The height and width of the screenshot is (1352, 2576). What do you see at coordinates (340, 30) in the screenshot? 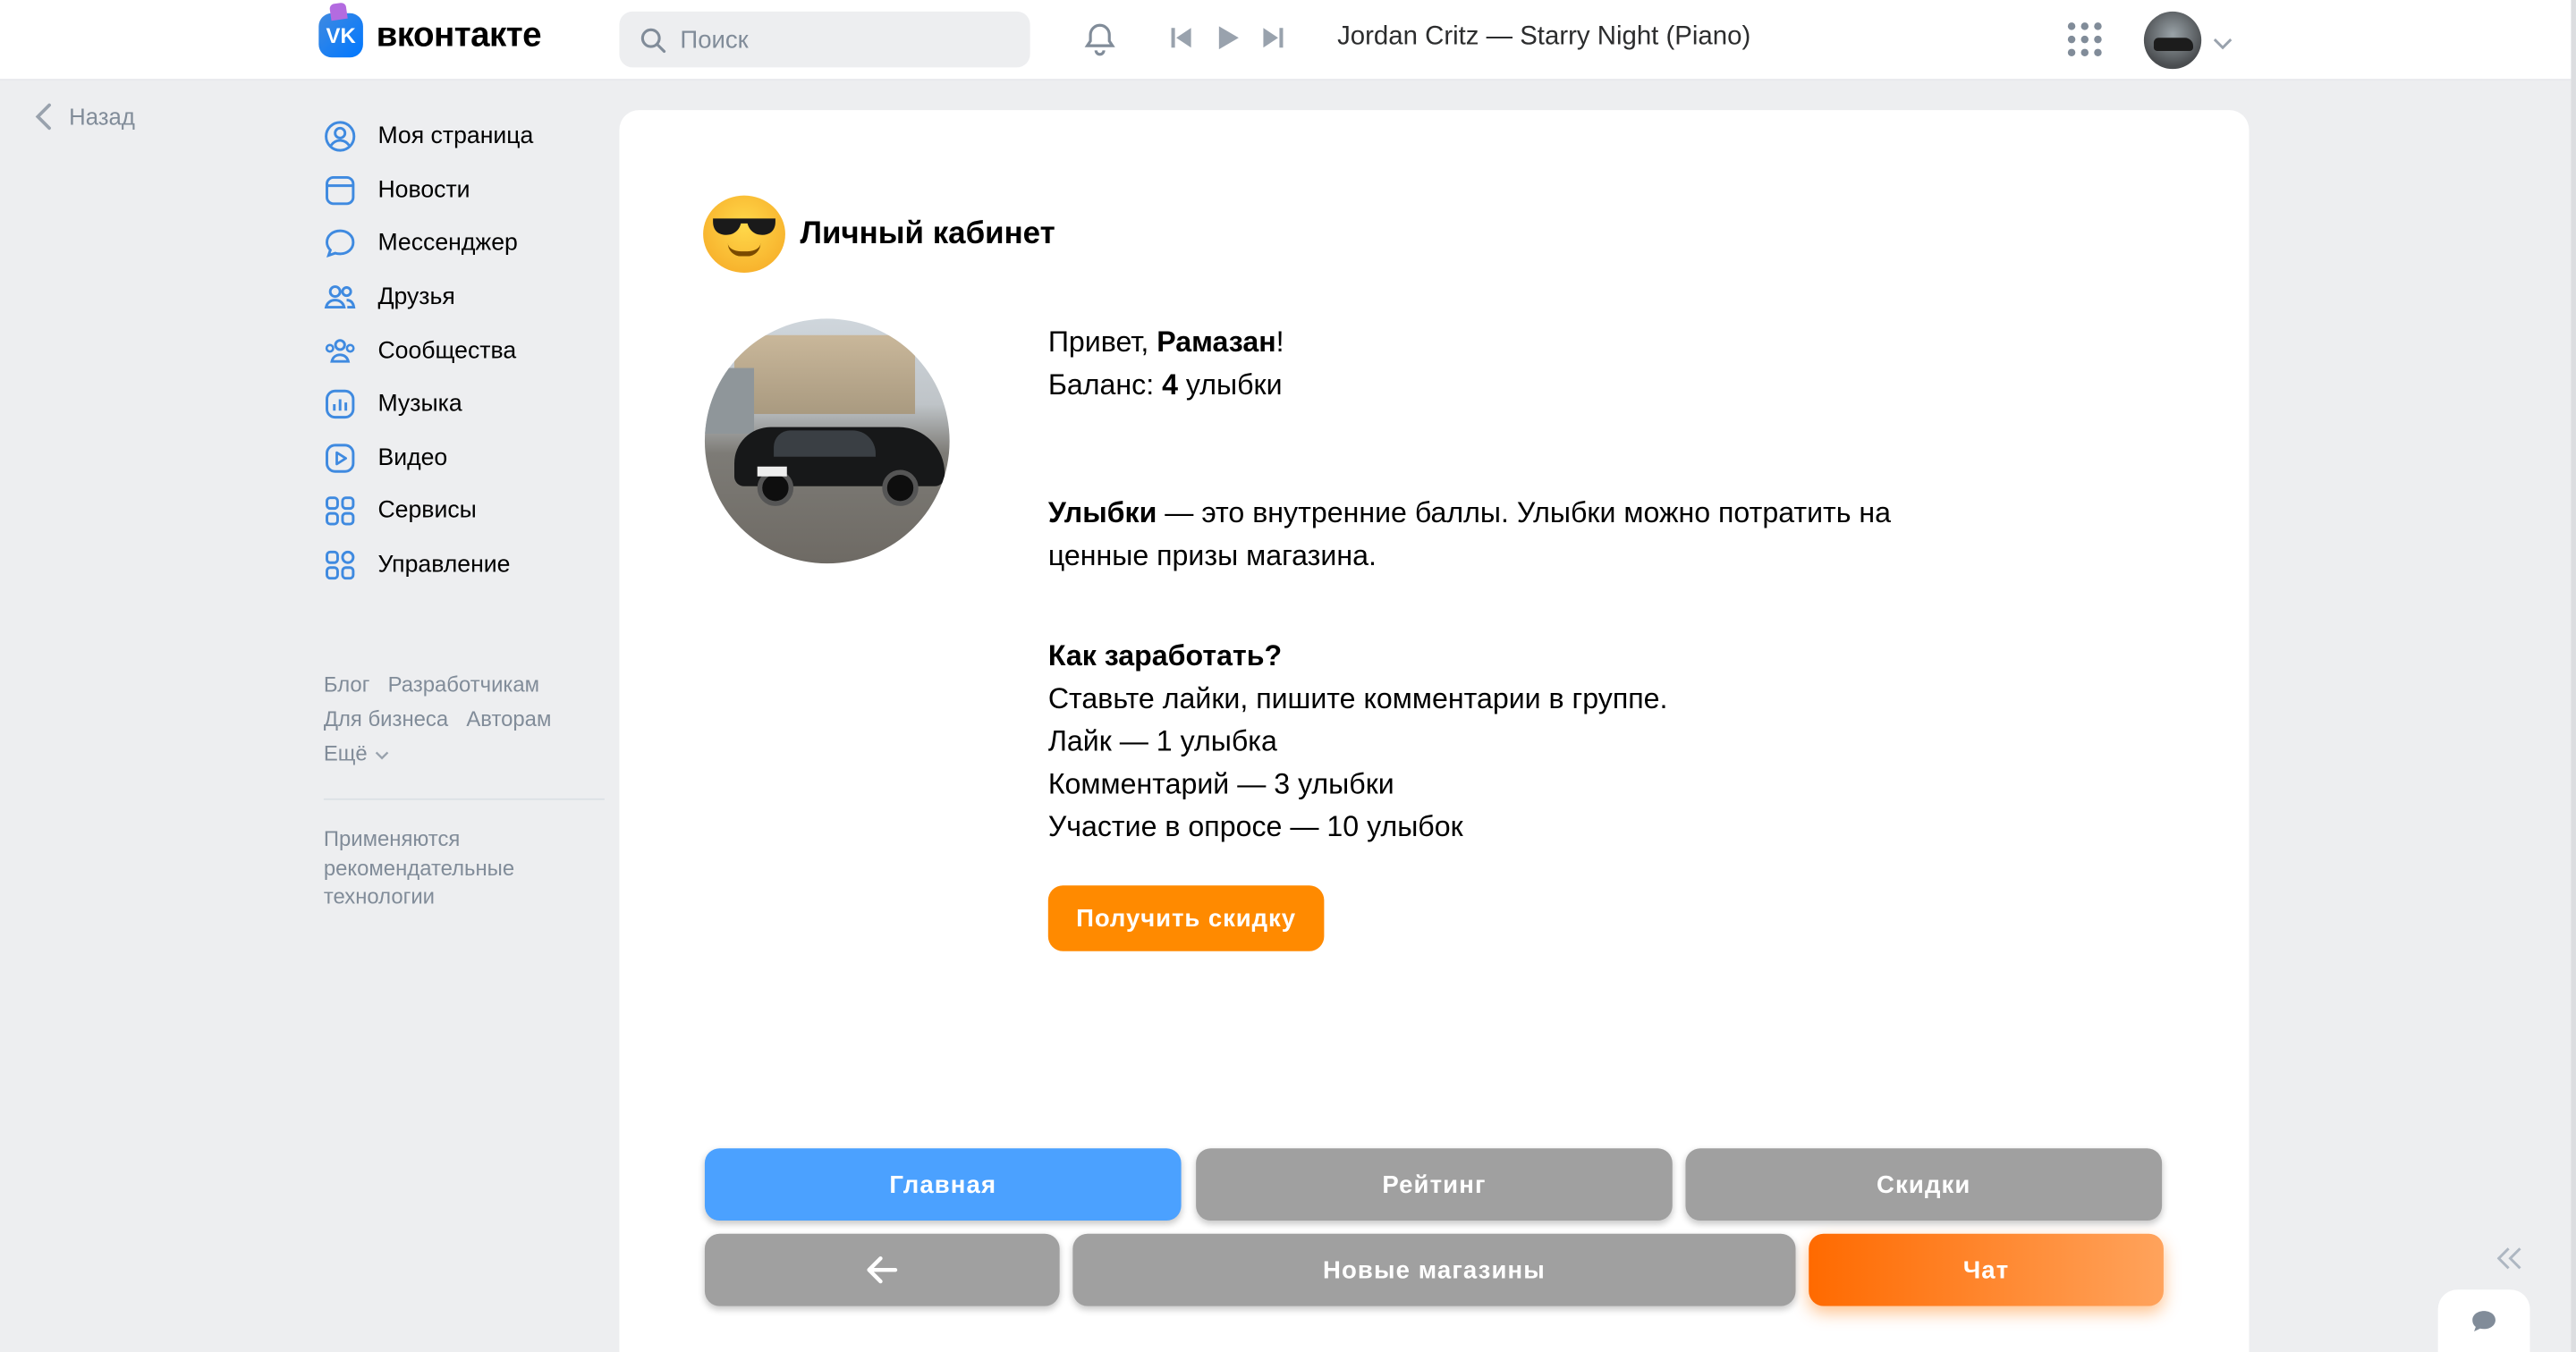
I see `vk-logo-icon: VK` at bounding box center [340, 30].